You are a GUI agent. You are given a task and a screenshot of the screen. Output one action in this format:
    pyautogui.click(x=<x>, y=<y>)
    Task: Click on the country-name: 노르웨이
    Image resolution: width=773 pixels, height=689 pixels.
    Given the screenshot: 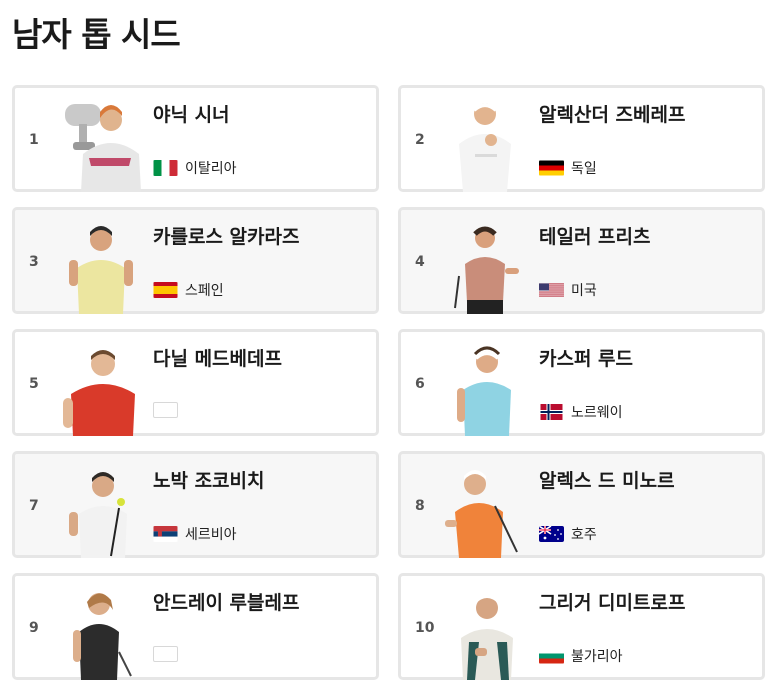 What is the action you would take?
    pyautogui.click(x=597, y=413)
    